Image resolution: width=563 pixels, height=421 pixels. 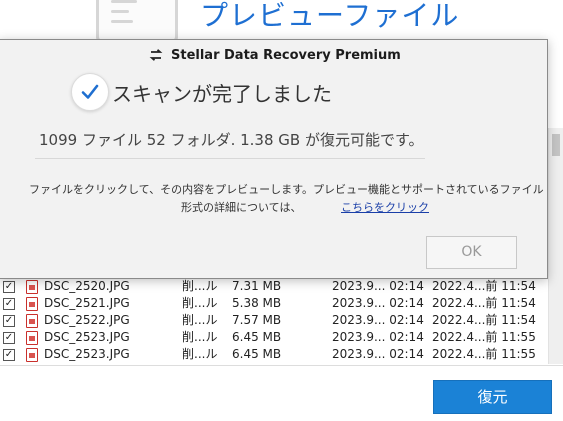 What do you see at coordinates (241, 207) in the screenshot?
I see `preview-info-text-2: 形式の詳細については、` at bounding box center [241, 207].